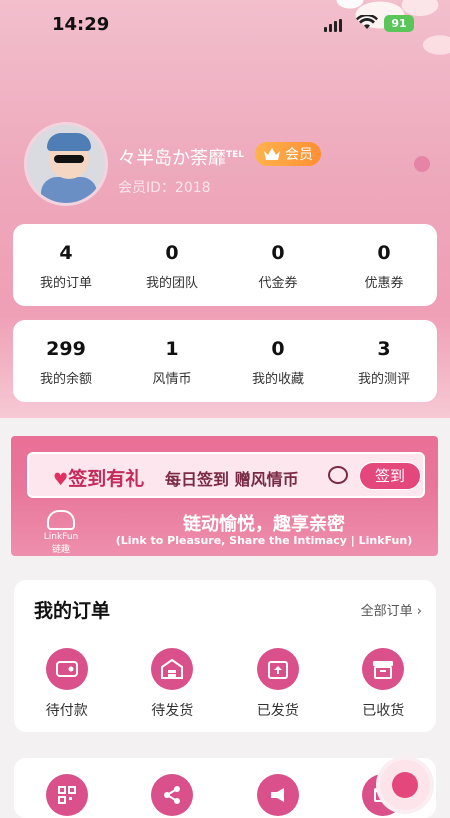 This screenshot has height=818, width=450. Describe the element at coordinates (384, 349) in the screenshot. I see `stat-value: 3` at that location.